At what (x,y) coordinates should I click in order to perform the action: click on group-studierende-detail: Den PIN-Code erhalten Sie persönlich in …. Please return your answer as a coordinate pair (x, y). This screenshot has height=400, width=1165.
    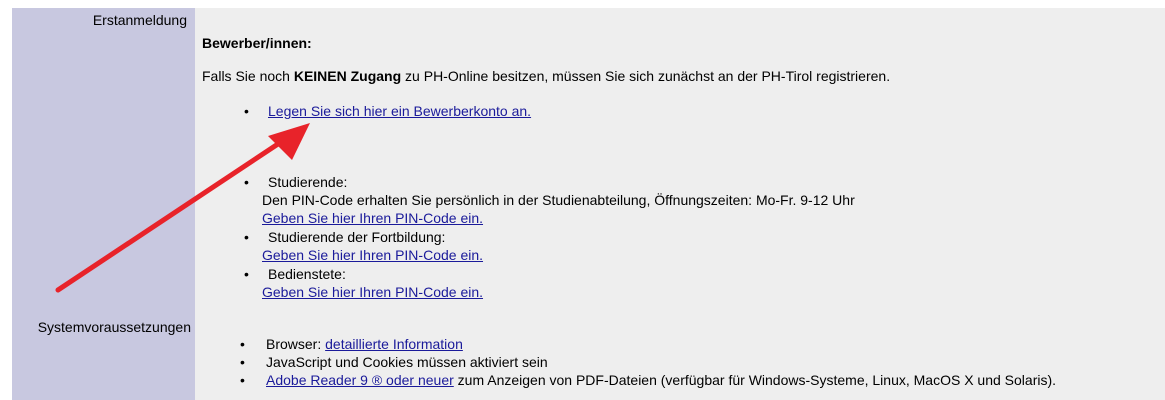
    Looking at the image, I should click on (558, 200).